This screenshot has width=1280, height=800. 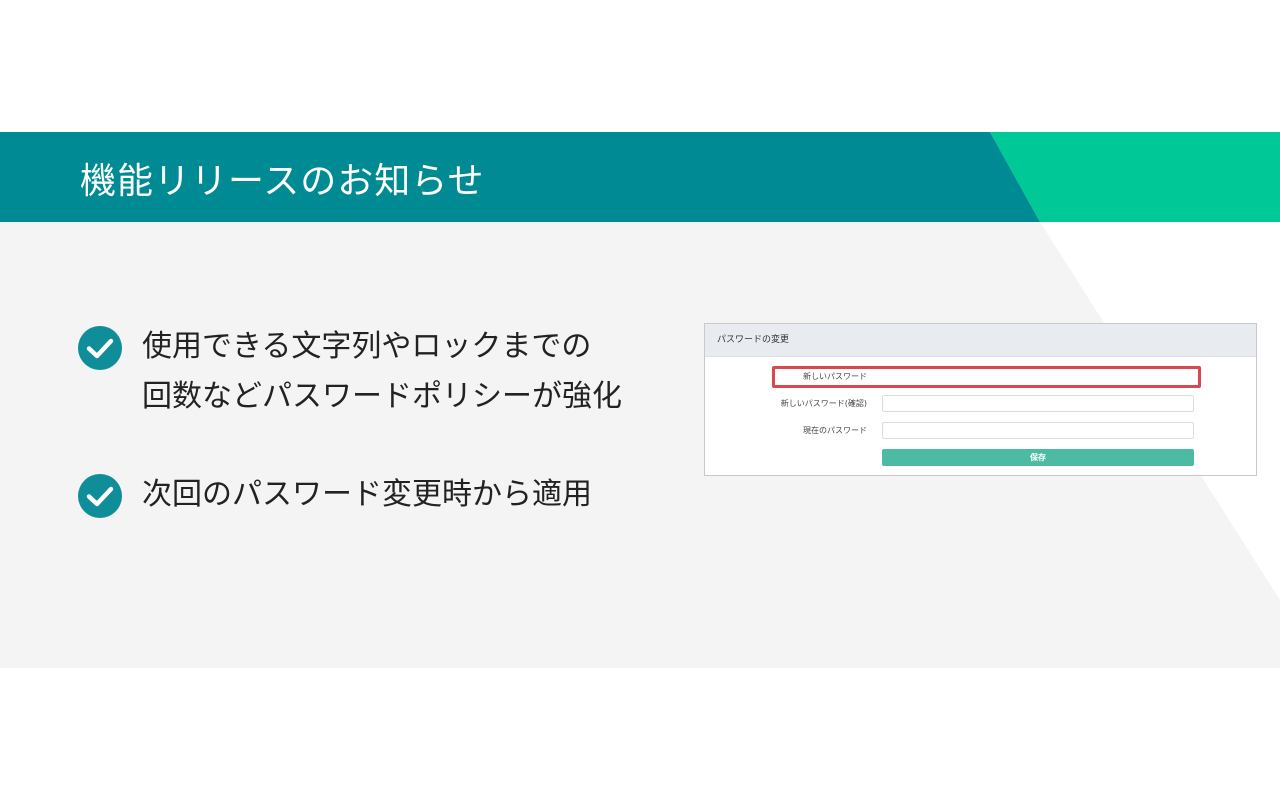 What do you see at coordinates (367, 346) in the screenshot?
I see `bullet-line: 使用できる文字列やロックまでの` at bounding box center [367, 346].